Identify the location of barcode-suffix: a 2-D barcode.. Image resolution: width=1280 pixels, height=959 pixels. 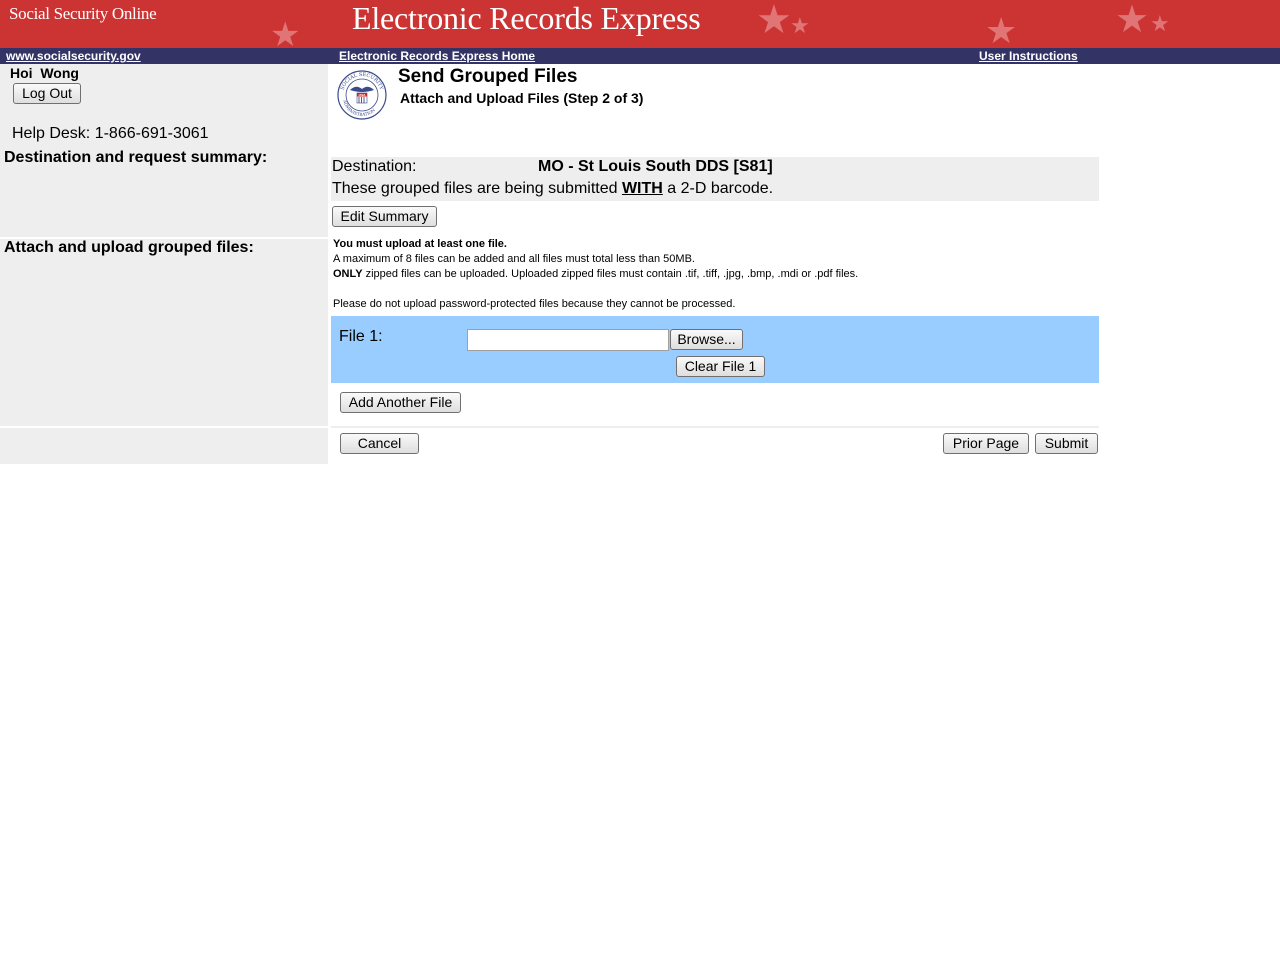
(718, 188).